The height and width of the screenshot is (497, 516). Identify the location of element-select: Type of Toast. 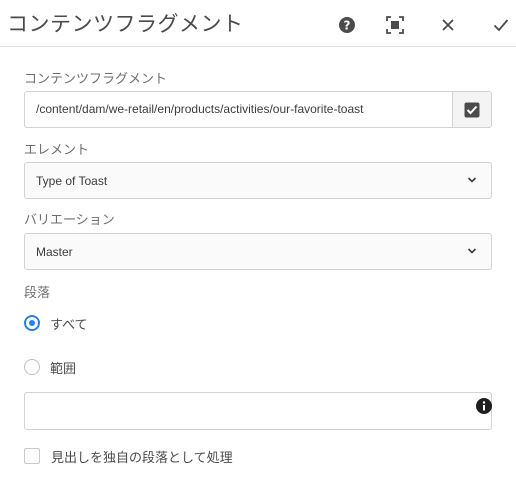
(258, 180).